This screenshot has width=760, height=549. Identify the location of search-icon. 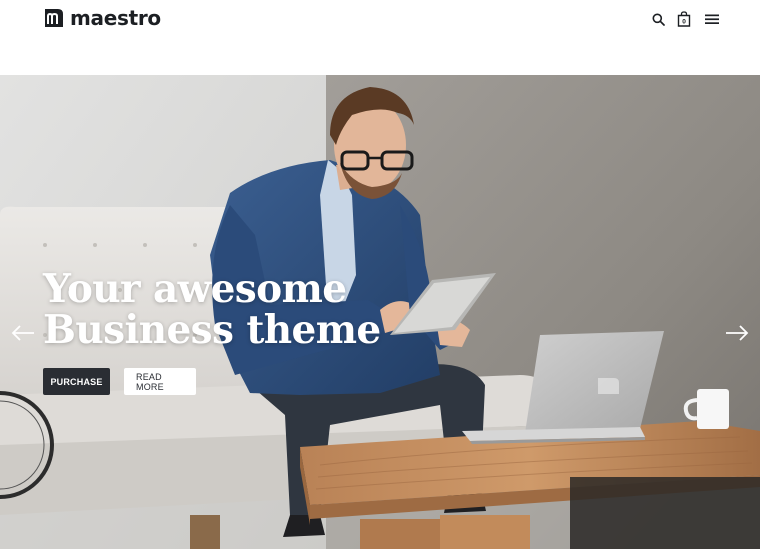
(658, 19).